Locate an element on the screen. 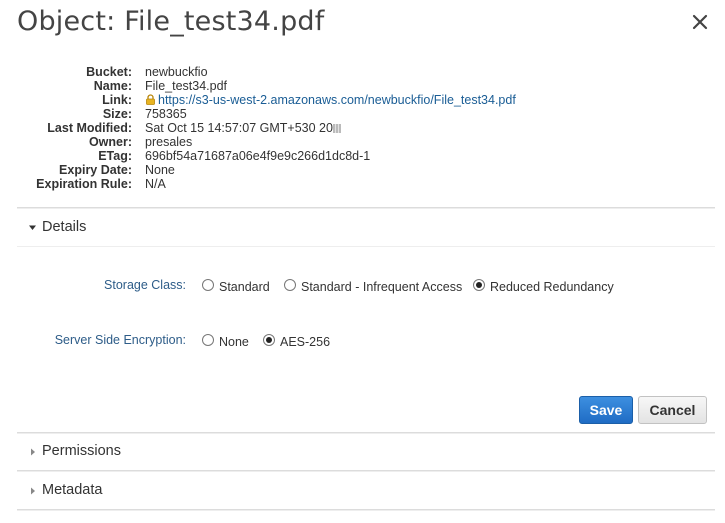  obscured-text is located at coordinates (336, 128).